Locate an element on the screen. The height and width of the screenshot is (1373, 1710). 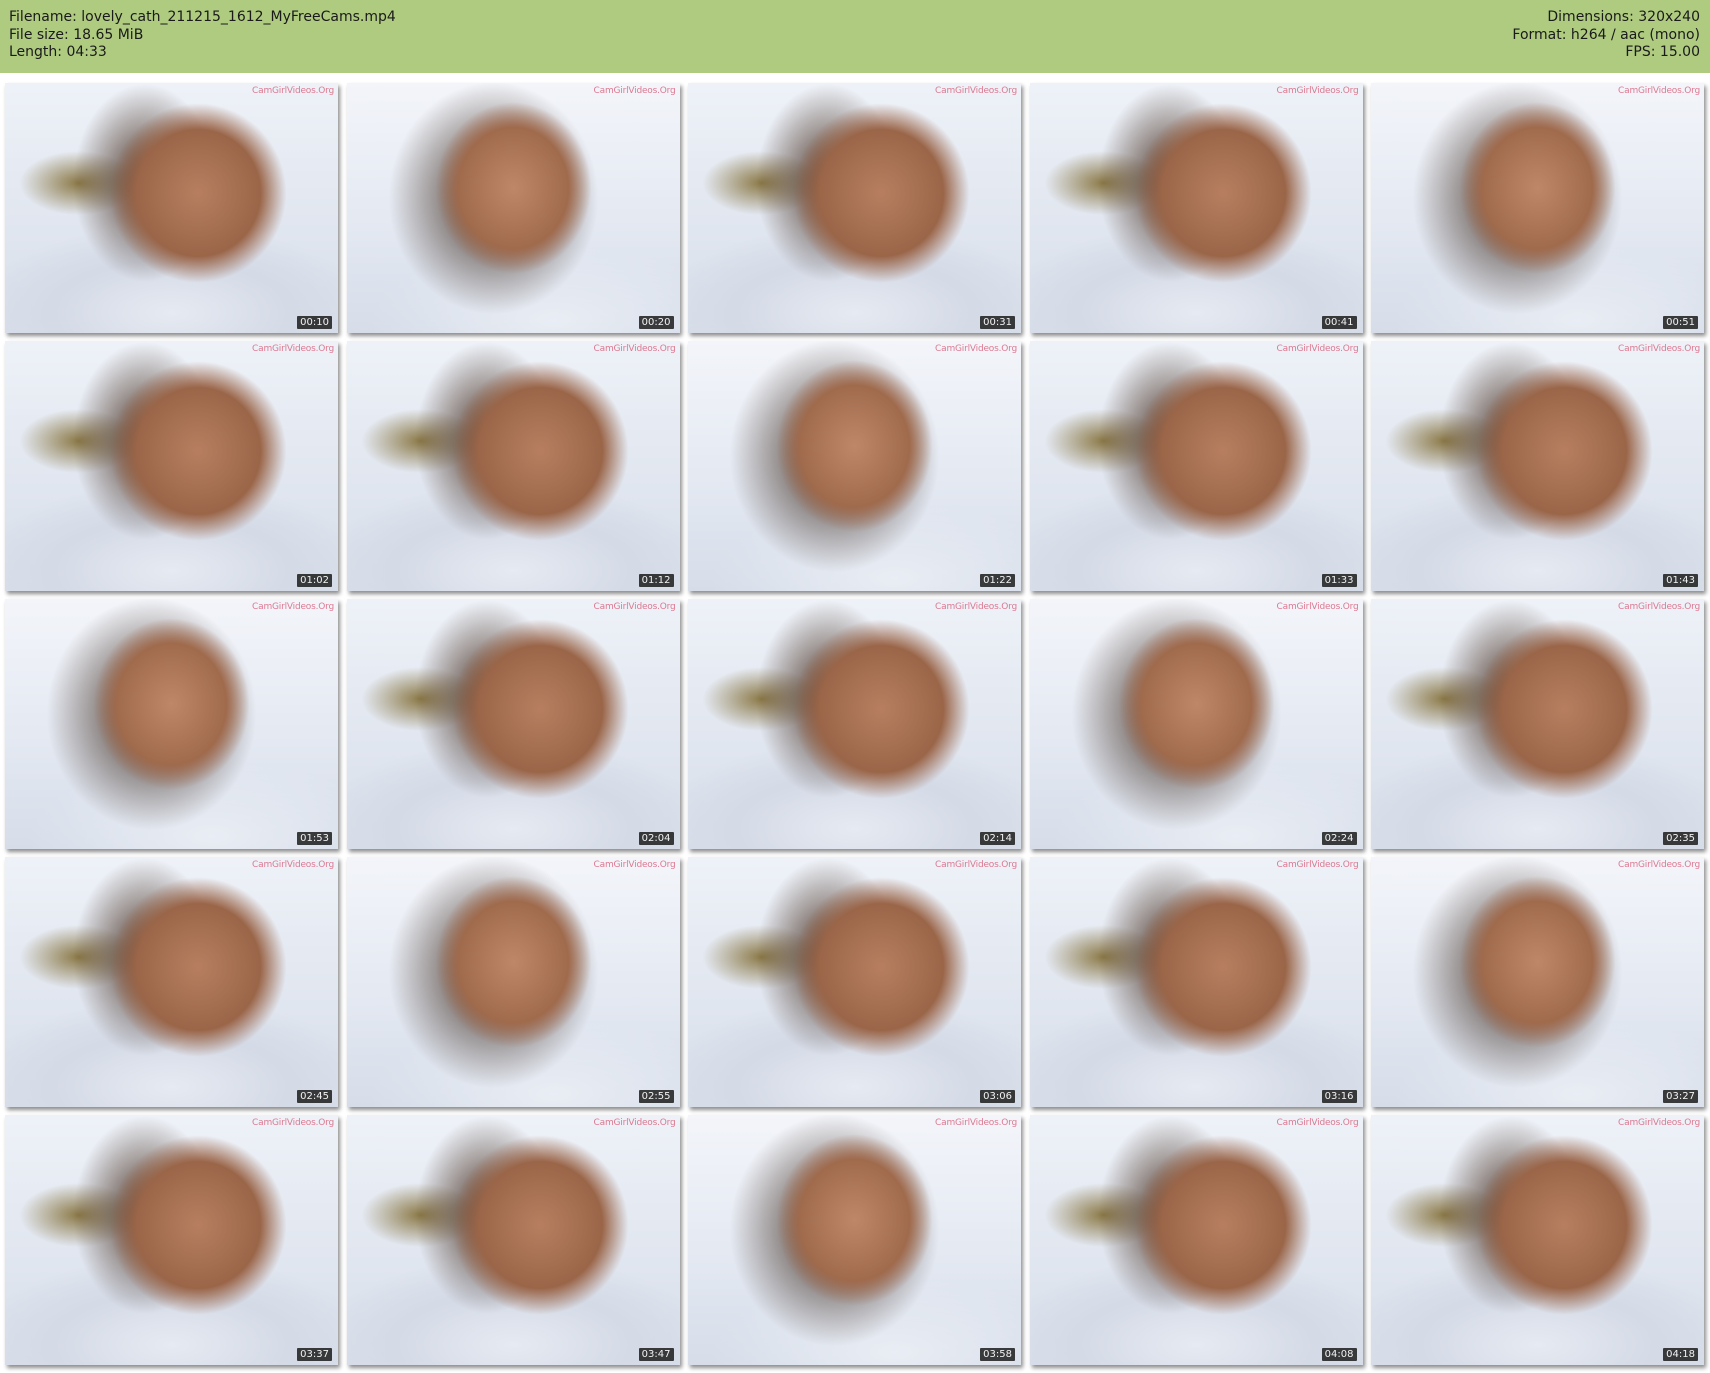
timestamp-label: 00:31 is located at coordinates (997, 322).